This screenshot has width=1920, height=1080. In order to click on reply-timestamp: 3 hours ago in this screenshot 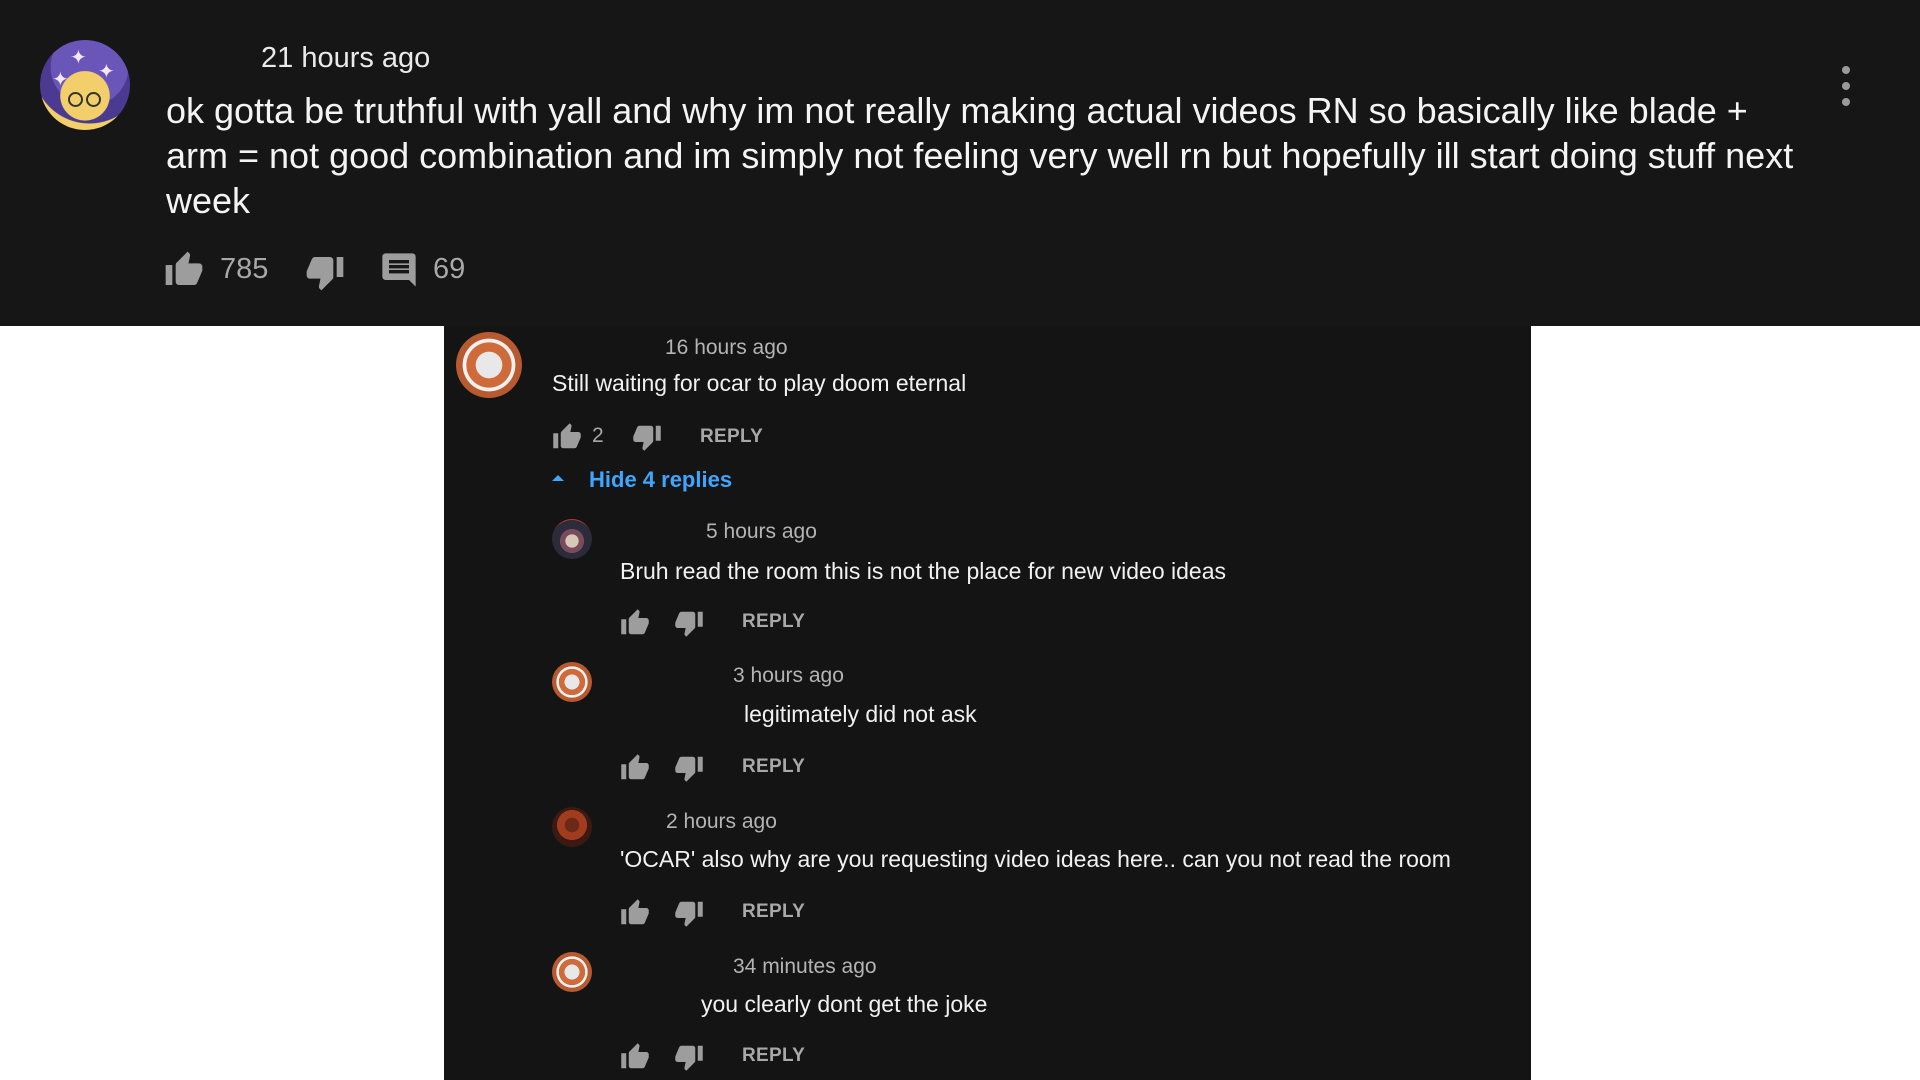, I will do `click(788, 676)`.